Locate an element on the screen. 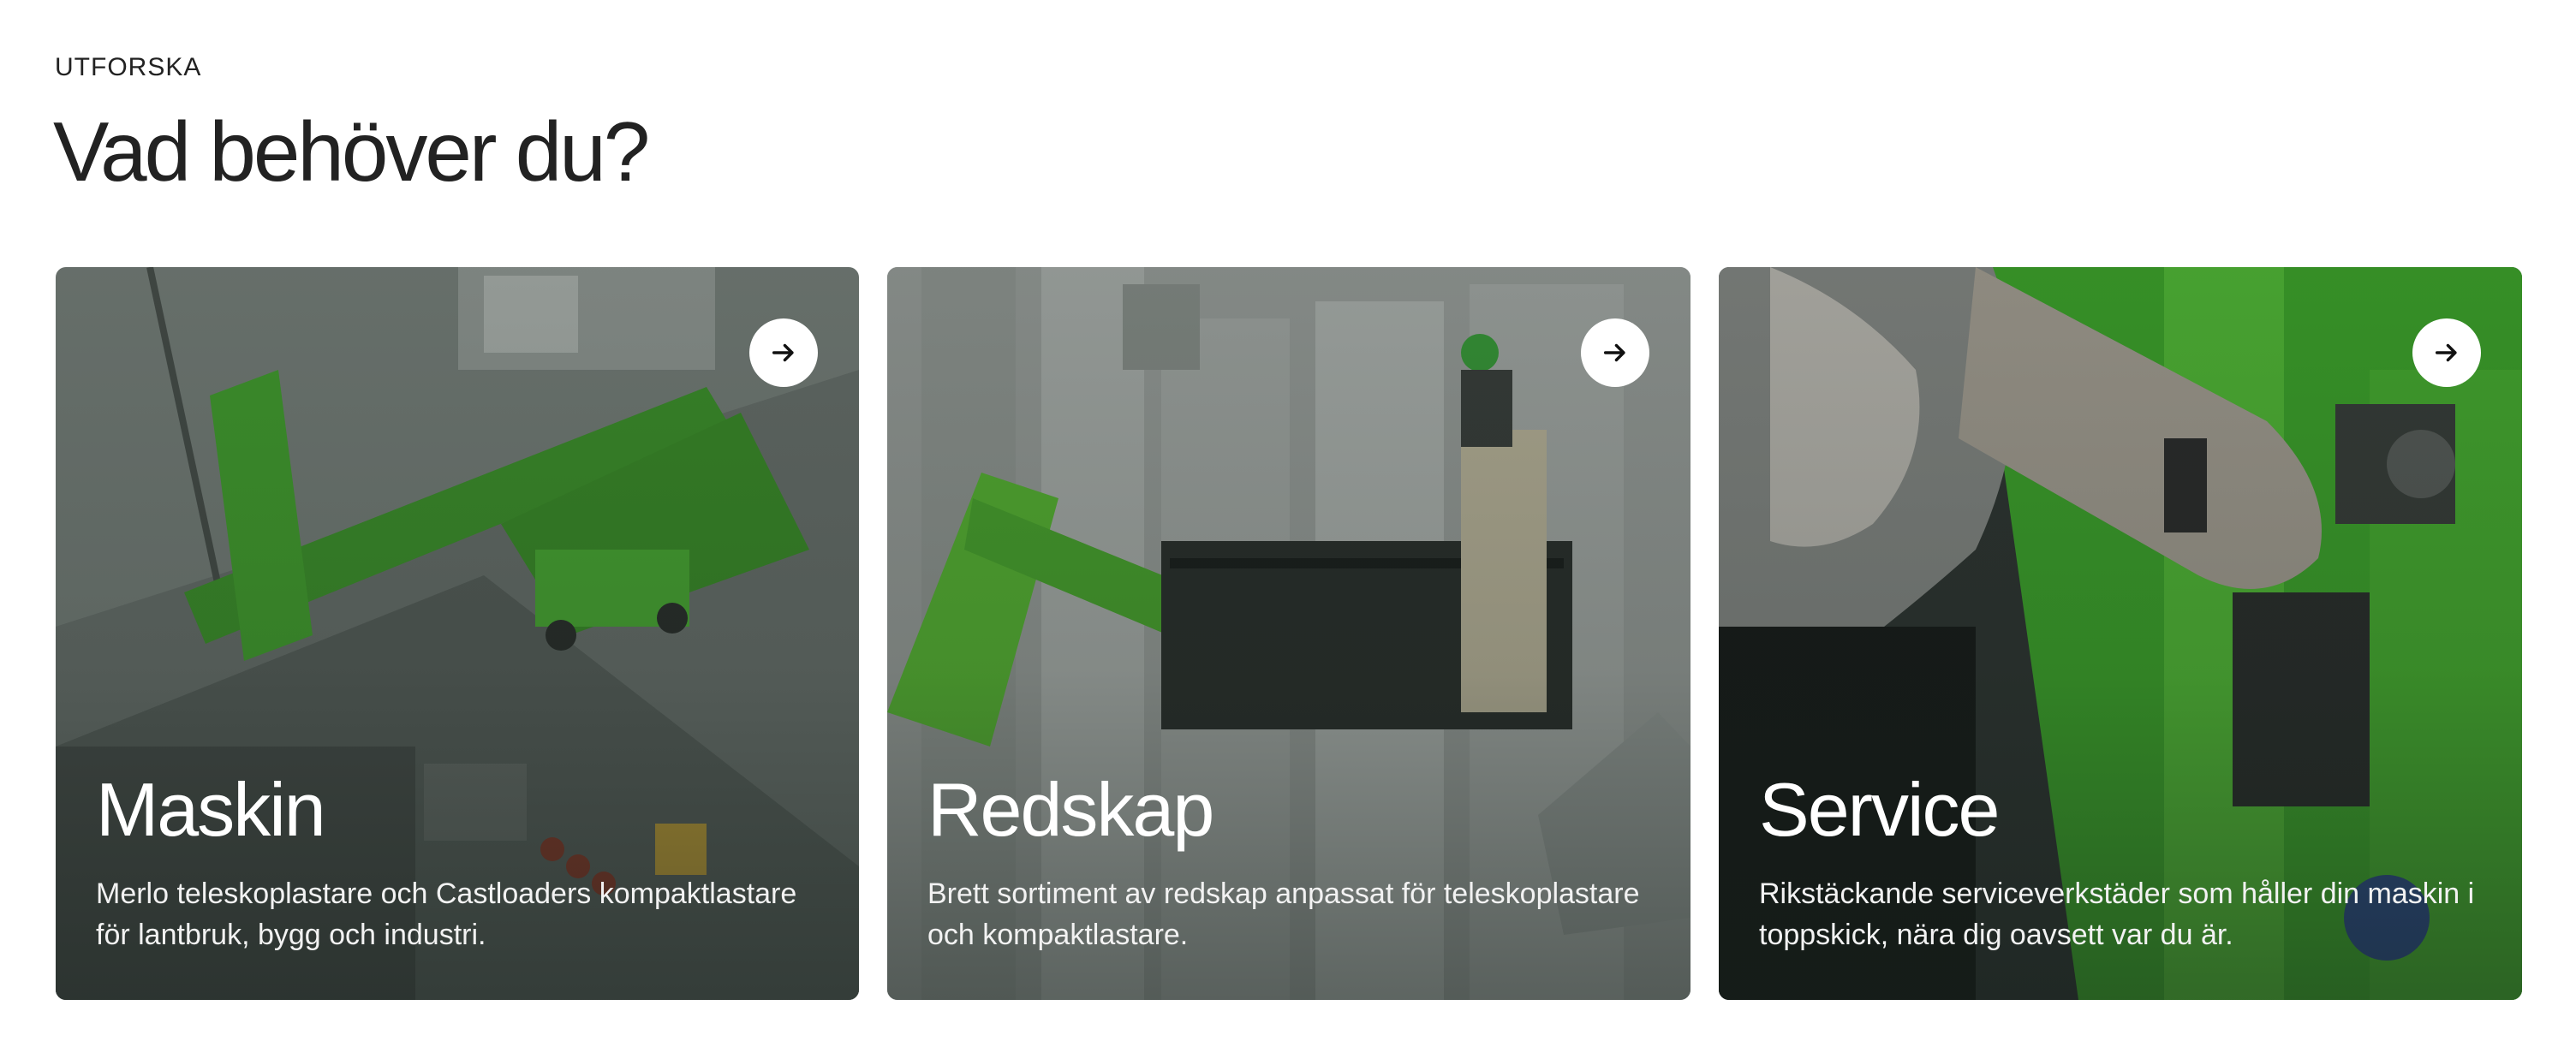 The height and width of the screenshot is (1053, 2576). card-title: Redskap is located at coordinates (1070, 809).